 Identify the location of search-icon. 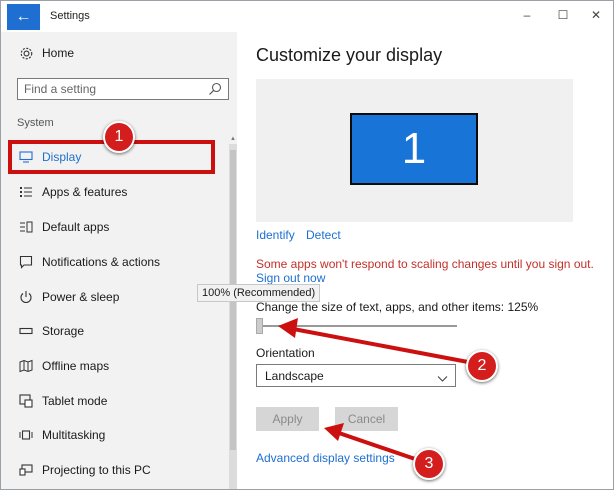
(215, 89).